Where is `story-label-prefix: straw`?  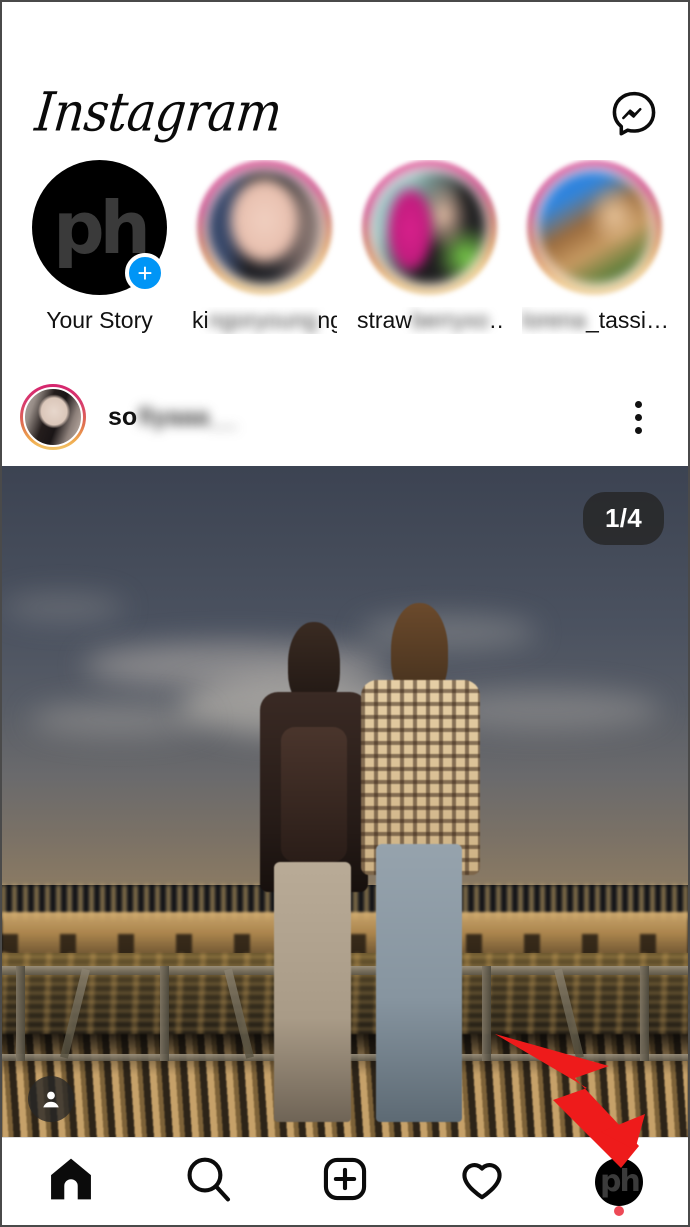 story-label-prefix: straw is located at coordinates (384, 320).